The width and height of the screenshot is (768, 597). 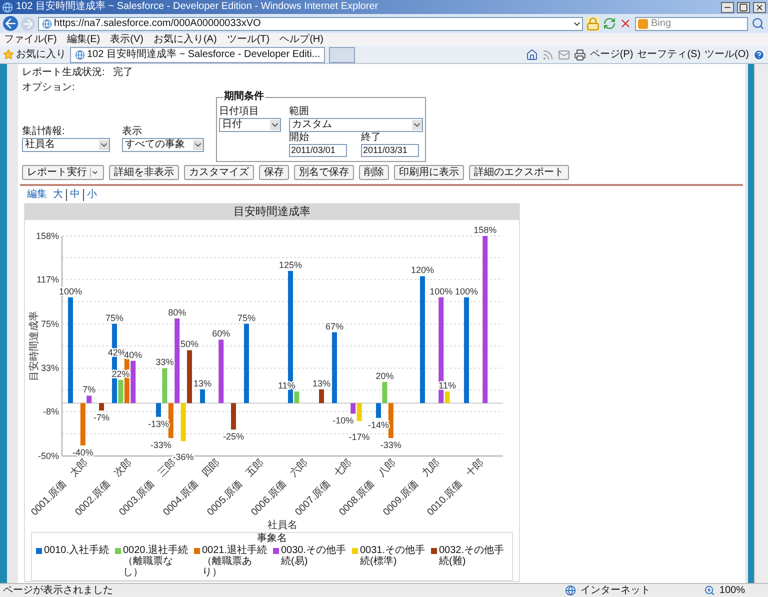 What do you see at coordinates (8, 54) in the screenshot?
I see `star-icon` at bounding box center [8, 54].